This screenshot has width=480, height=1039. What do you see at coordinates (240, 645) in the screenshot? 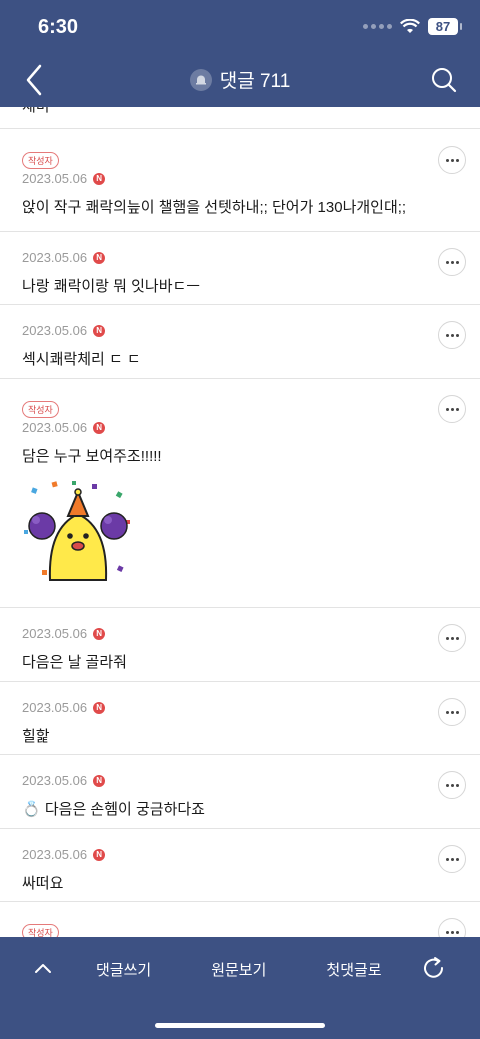
I see `comment-item: 2023.05.06 N 다음은 날 골라줘` at bounding box center [240, 645].